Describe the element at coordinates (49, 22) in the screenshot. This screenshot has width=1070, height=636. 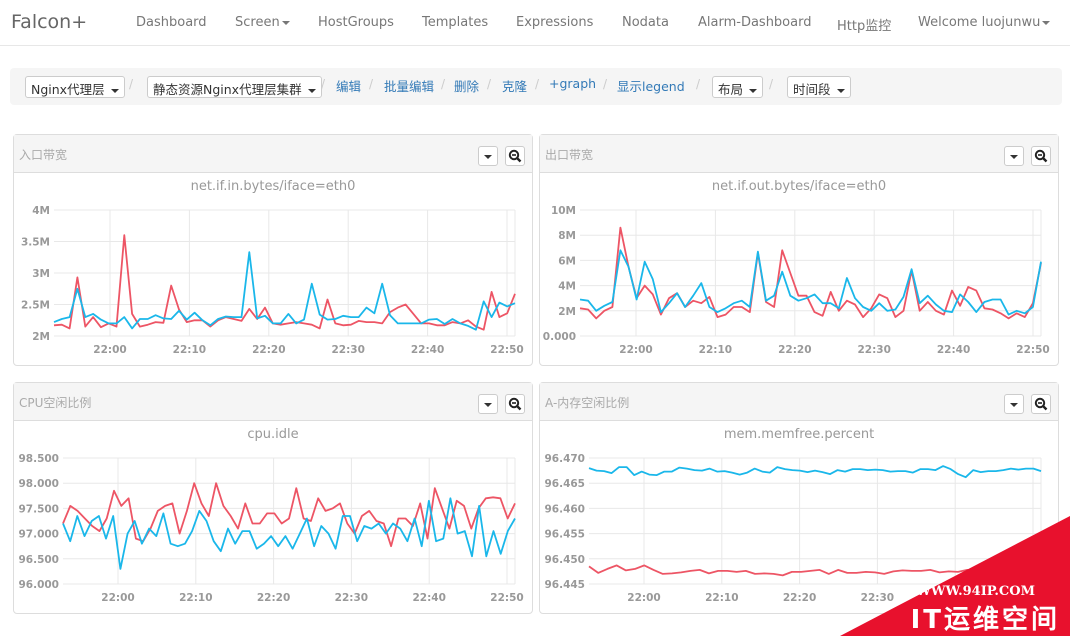
I see `brand-logo: Falcon+` at that location.